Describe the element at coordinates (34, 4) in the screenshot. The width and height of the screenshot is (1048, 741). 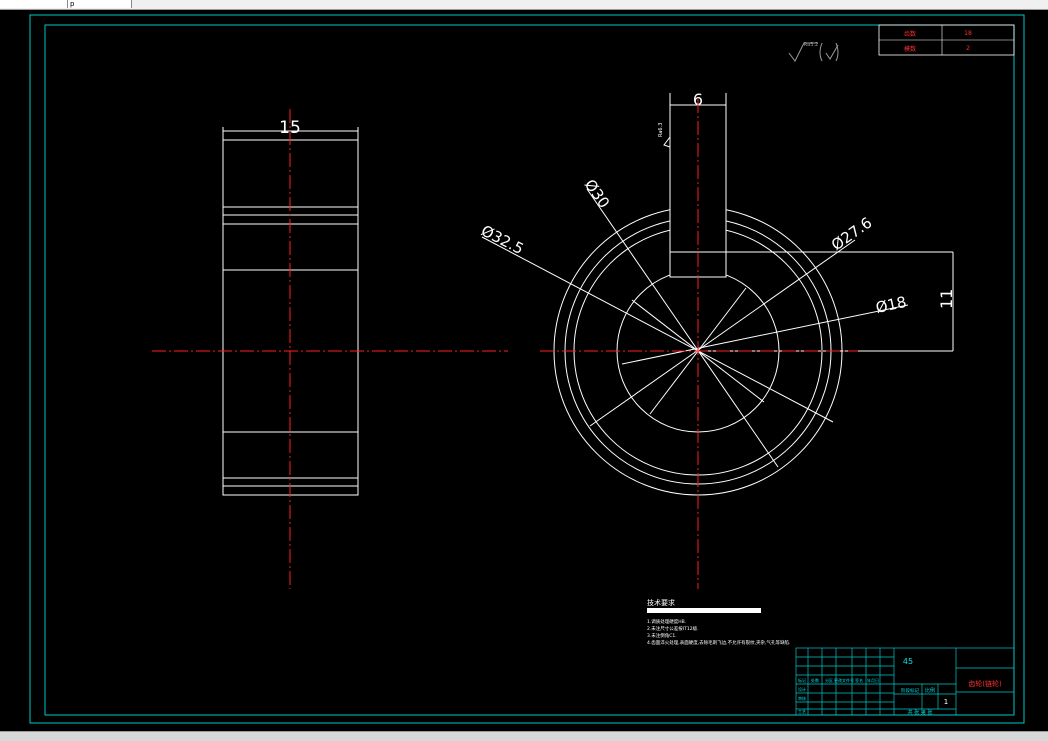
I see `toolbar-button` at that location.